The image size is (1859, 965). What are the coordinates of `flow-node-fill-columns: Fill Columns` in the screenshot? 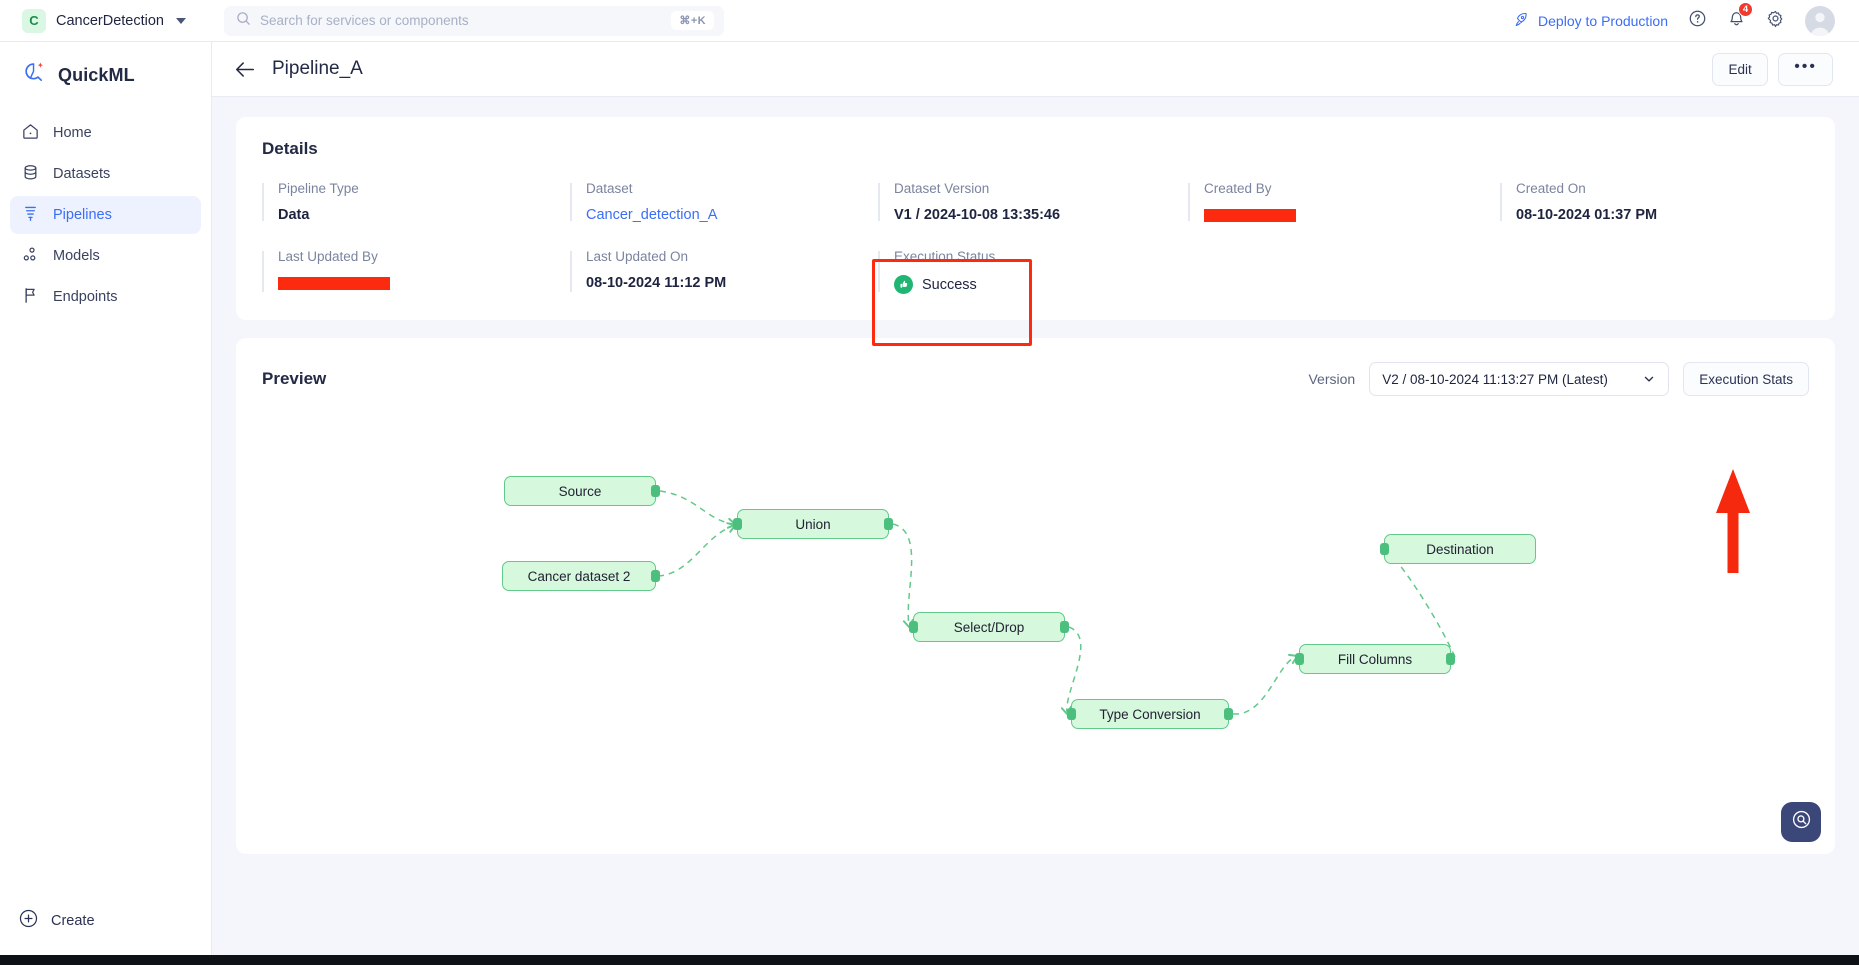 It's located at (1375, 659).